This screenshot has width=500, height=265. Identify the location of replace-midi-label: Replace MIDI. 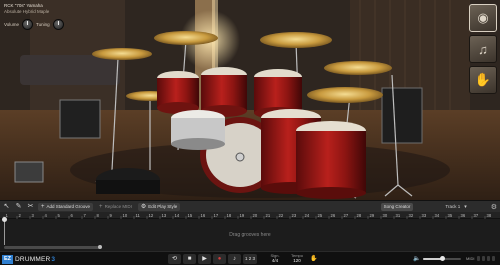
(118, 206).